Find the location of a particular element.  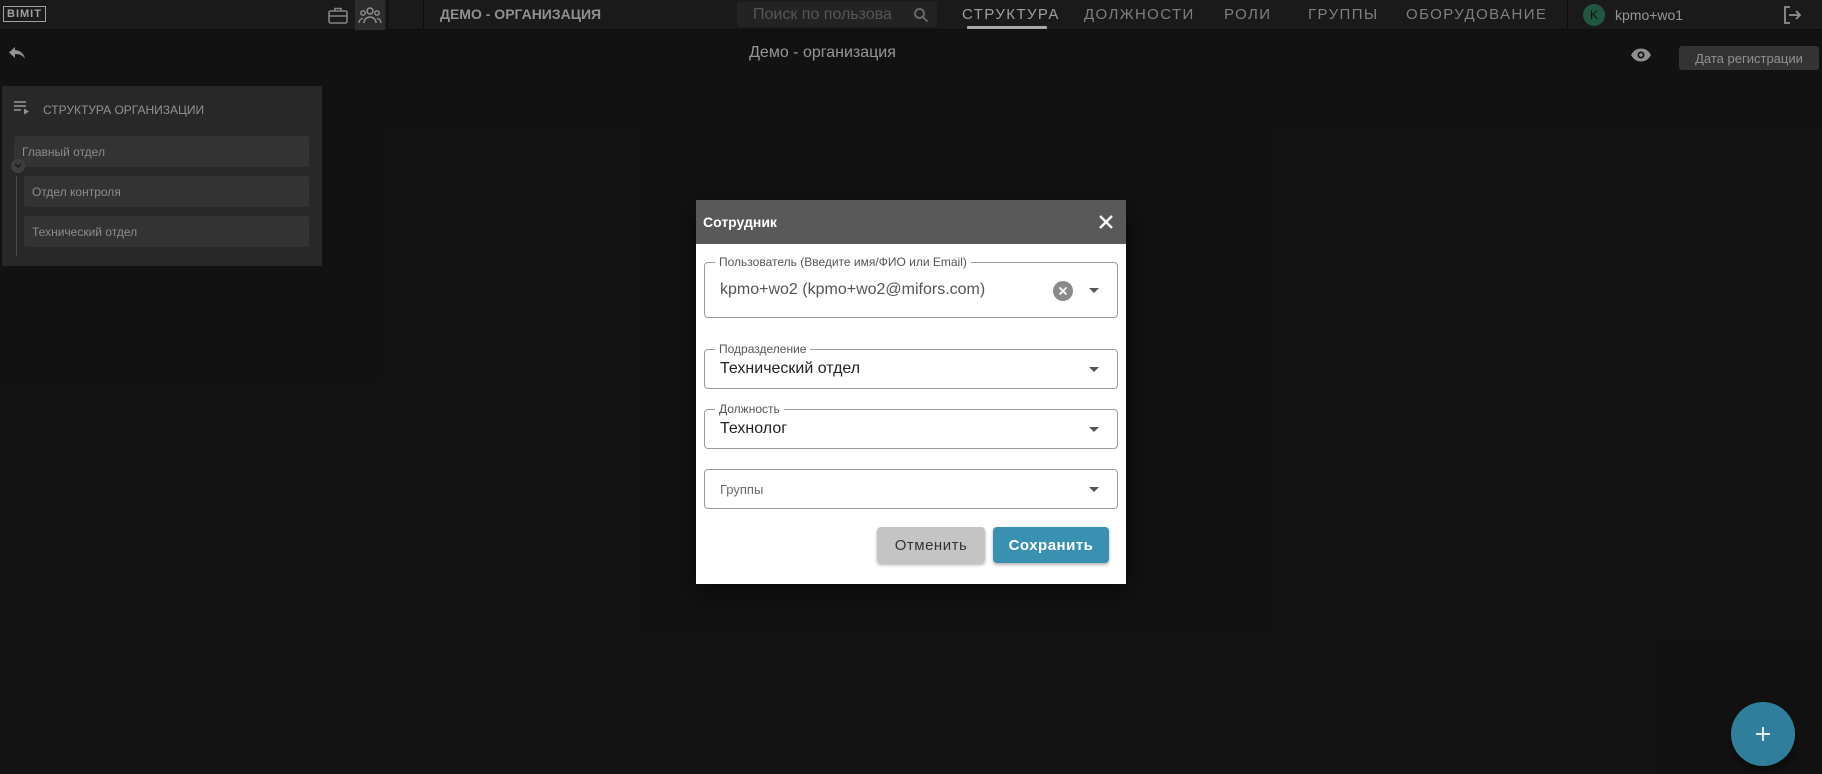

position-label: Должность is located at coordinates (749, 409).